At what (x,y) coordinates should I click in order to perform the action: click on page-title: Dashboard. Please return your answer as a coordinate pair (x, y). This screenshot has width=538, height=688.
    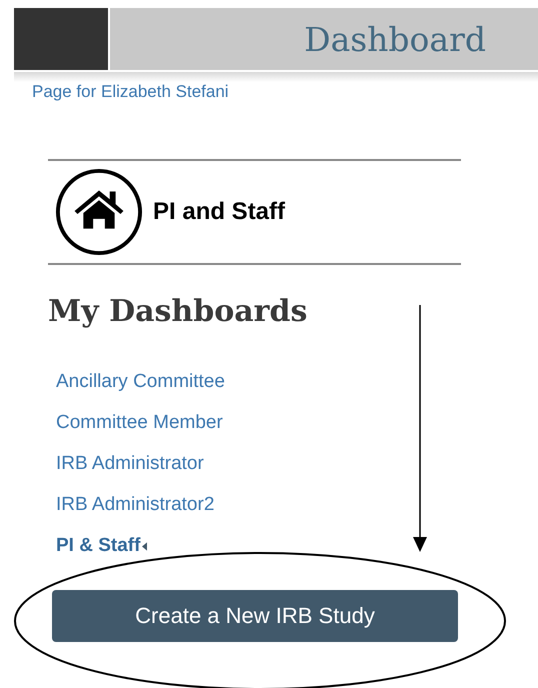
    Looking at the image, I should click on (395, 39).